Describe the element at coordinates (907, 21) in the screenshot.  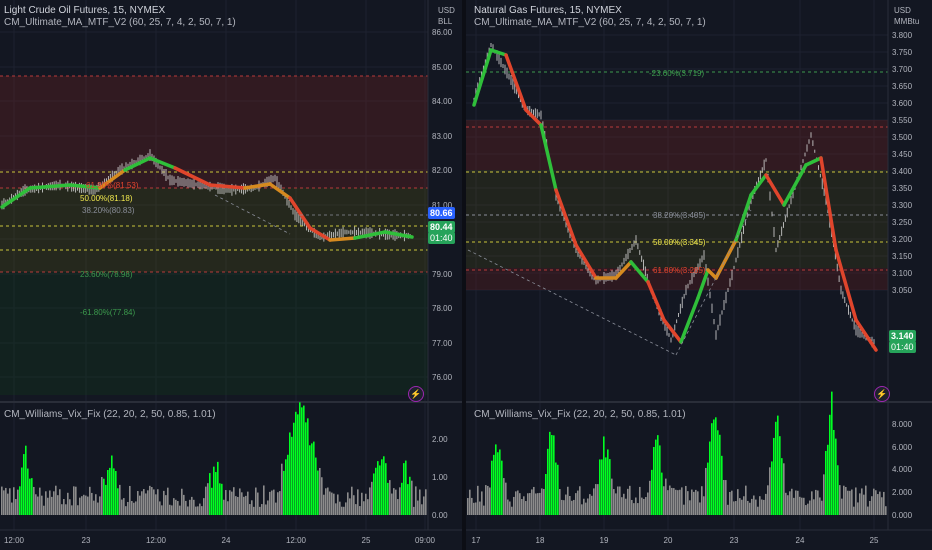
I see `natgas-unit-measure: MMBtu` at that location.